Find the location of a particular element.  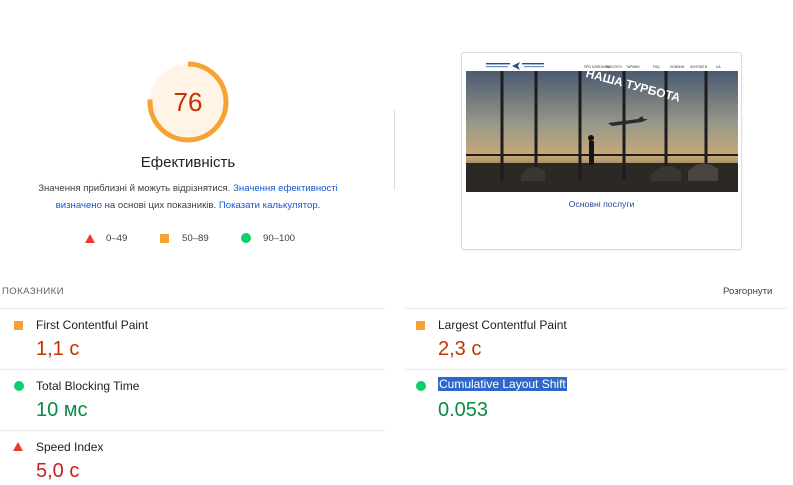

performance-score: 76 is located at coordinates (188, 102).